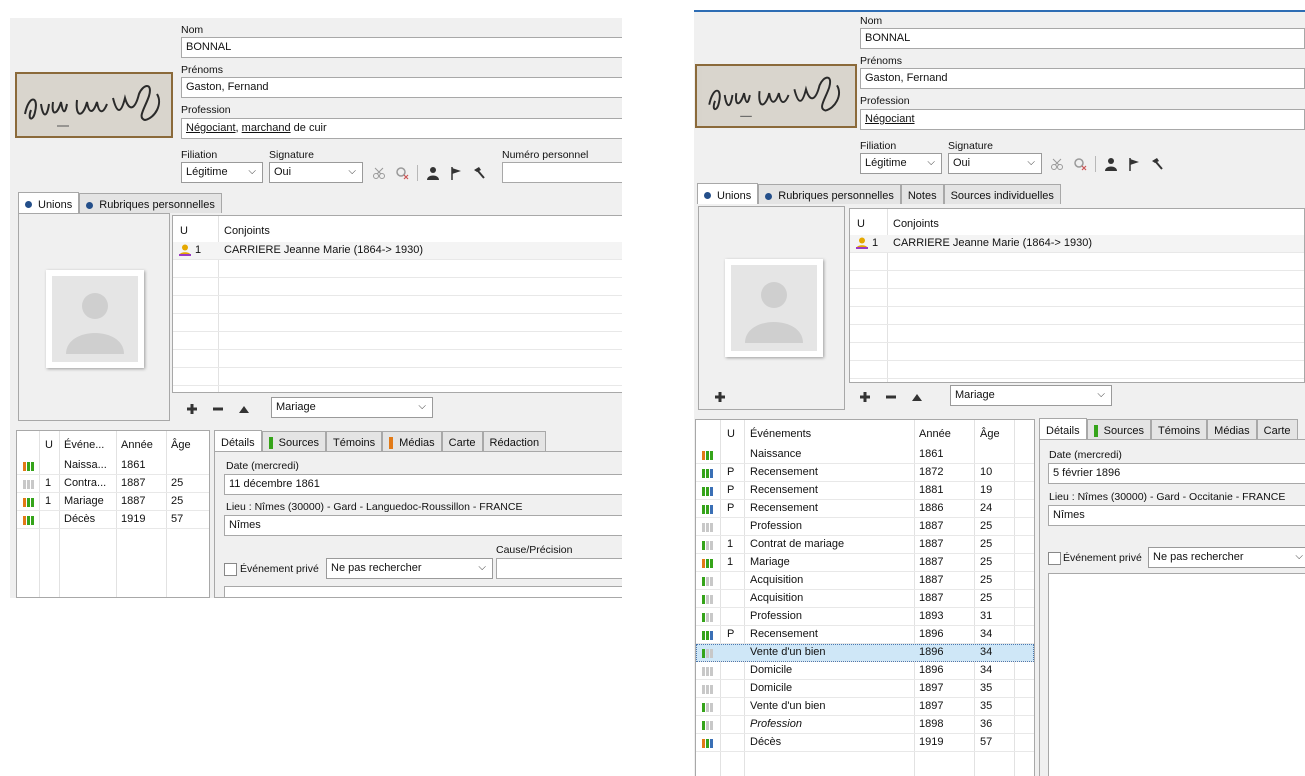 The width and height of the screenshot is (1305, 776). What do you see at coordinates (514, 441) in the screenshot?
I see `tab-redaction: Rédaction` at bounding box center [514, 441].